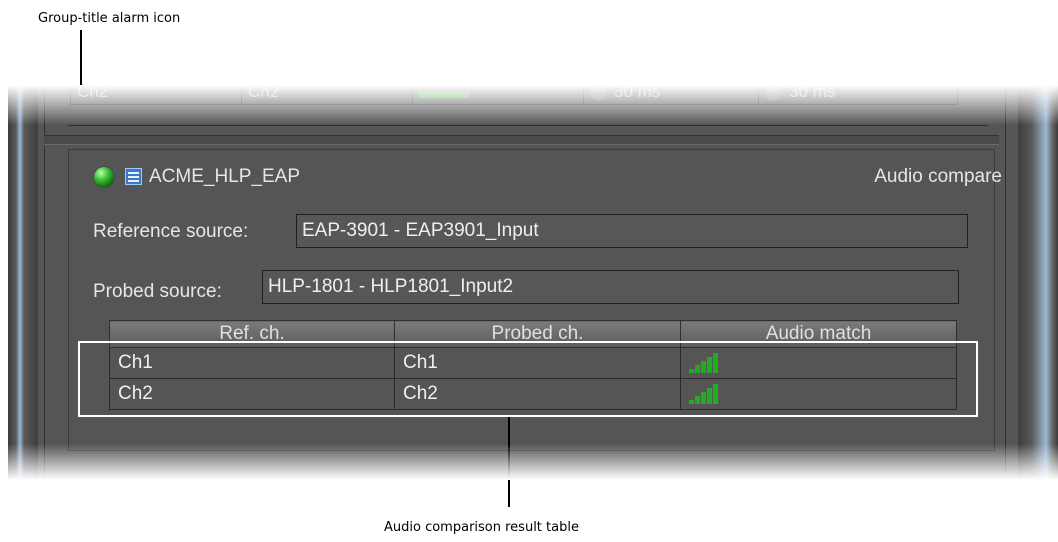 This screenshot has height=542, width=1058. What do you see at coordinates (133, 176) in the screenshot?
I see `table-icon` at bounding box center [133, 176].